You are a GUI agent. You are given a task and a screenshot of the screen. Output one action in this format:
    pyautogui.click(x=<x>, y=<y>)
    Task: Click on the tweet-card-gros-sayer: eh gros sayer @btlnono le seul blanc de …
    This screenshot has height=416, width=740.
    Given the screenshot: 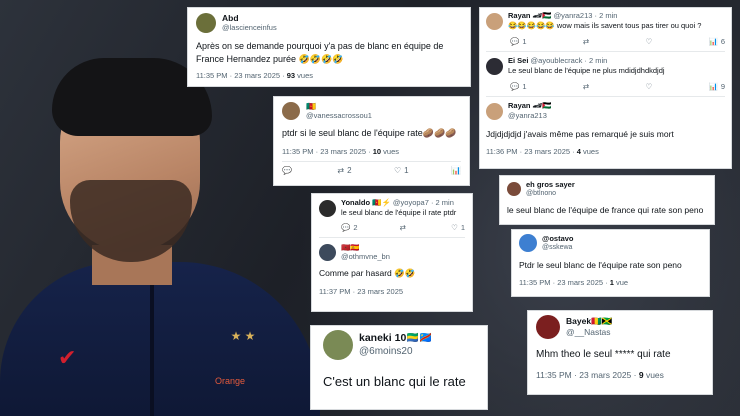 What is the action you would take?
    pyautogui.click(x=607, y=200)
    